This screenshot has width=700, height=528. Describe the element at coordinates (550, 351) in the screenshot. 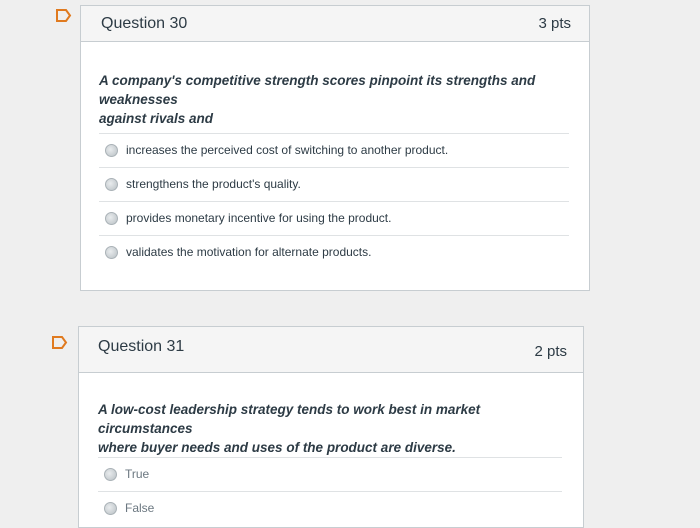

I see `question-points: 2 pts` at that location.